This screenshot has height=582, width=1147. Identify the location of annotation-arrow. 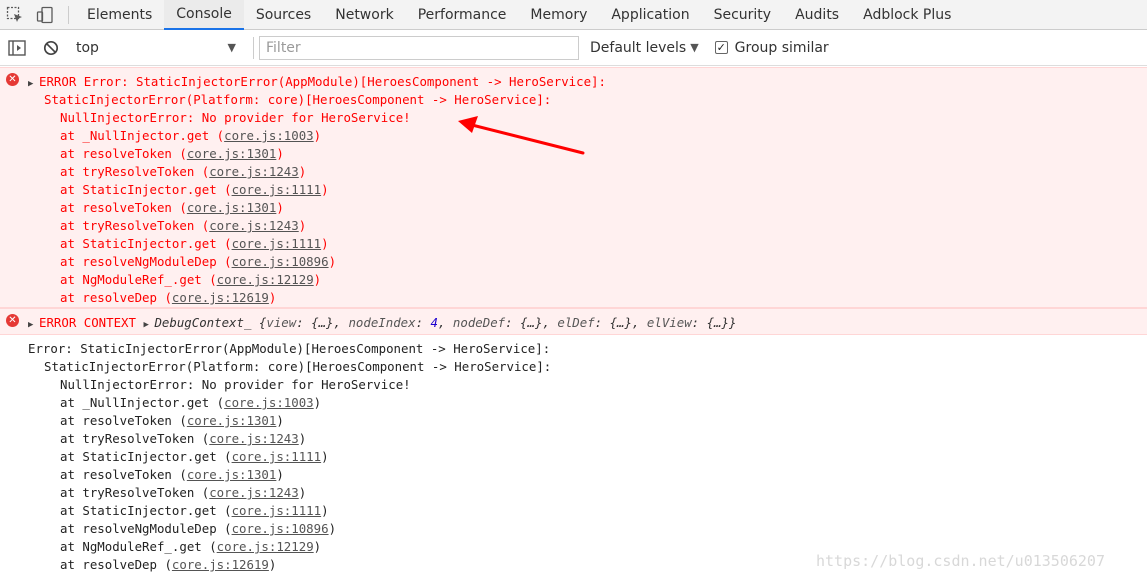
(521, 135).